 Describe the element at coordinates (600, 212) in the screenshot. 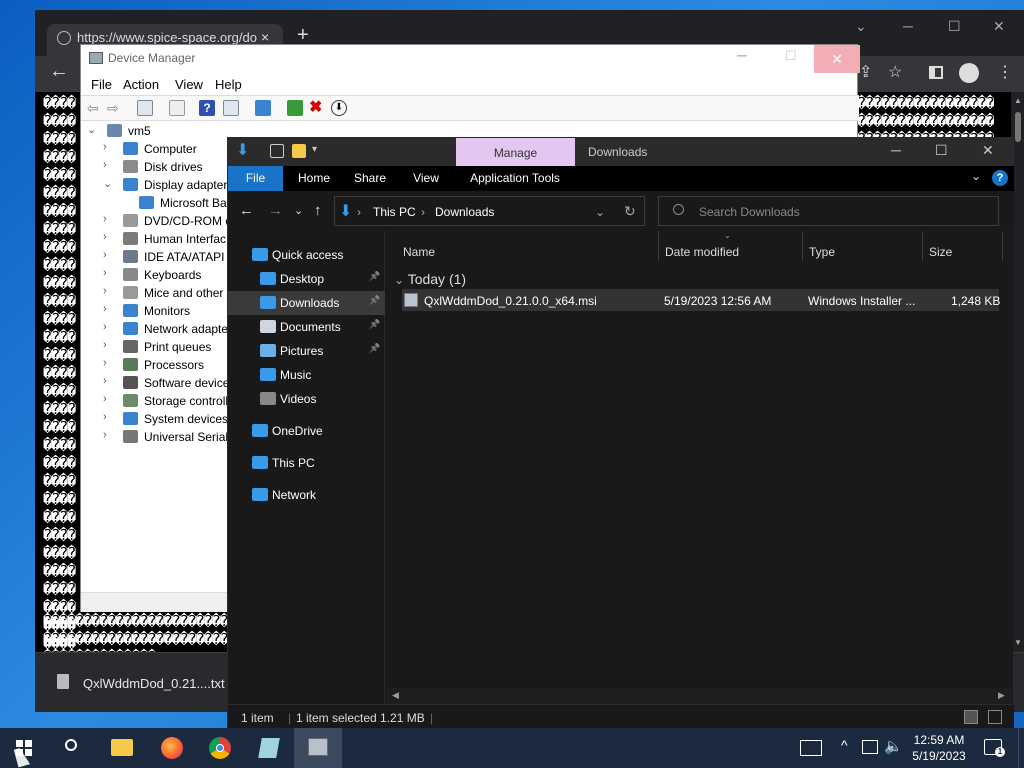

I see `address-dropdown-icon: ⌄` at that location.